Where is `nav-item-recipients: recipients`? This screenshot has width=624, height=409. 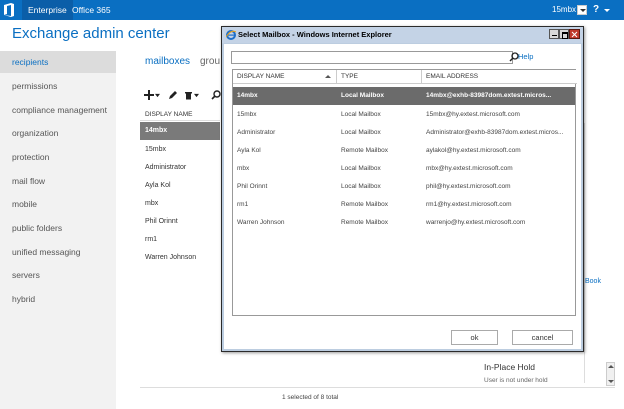 nav-item-recipients: recipients is located at coordinates (58, 62).